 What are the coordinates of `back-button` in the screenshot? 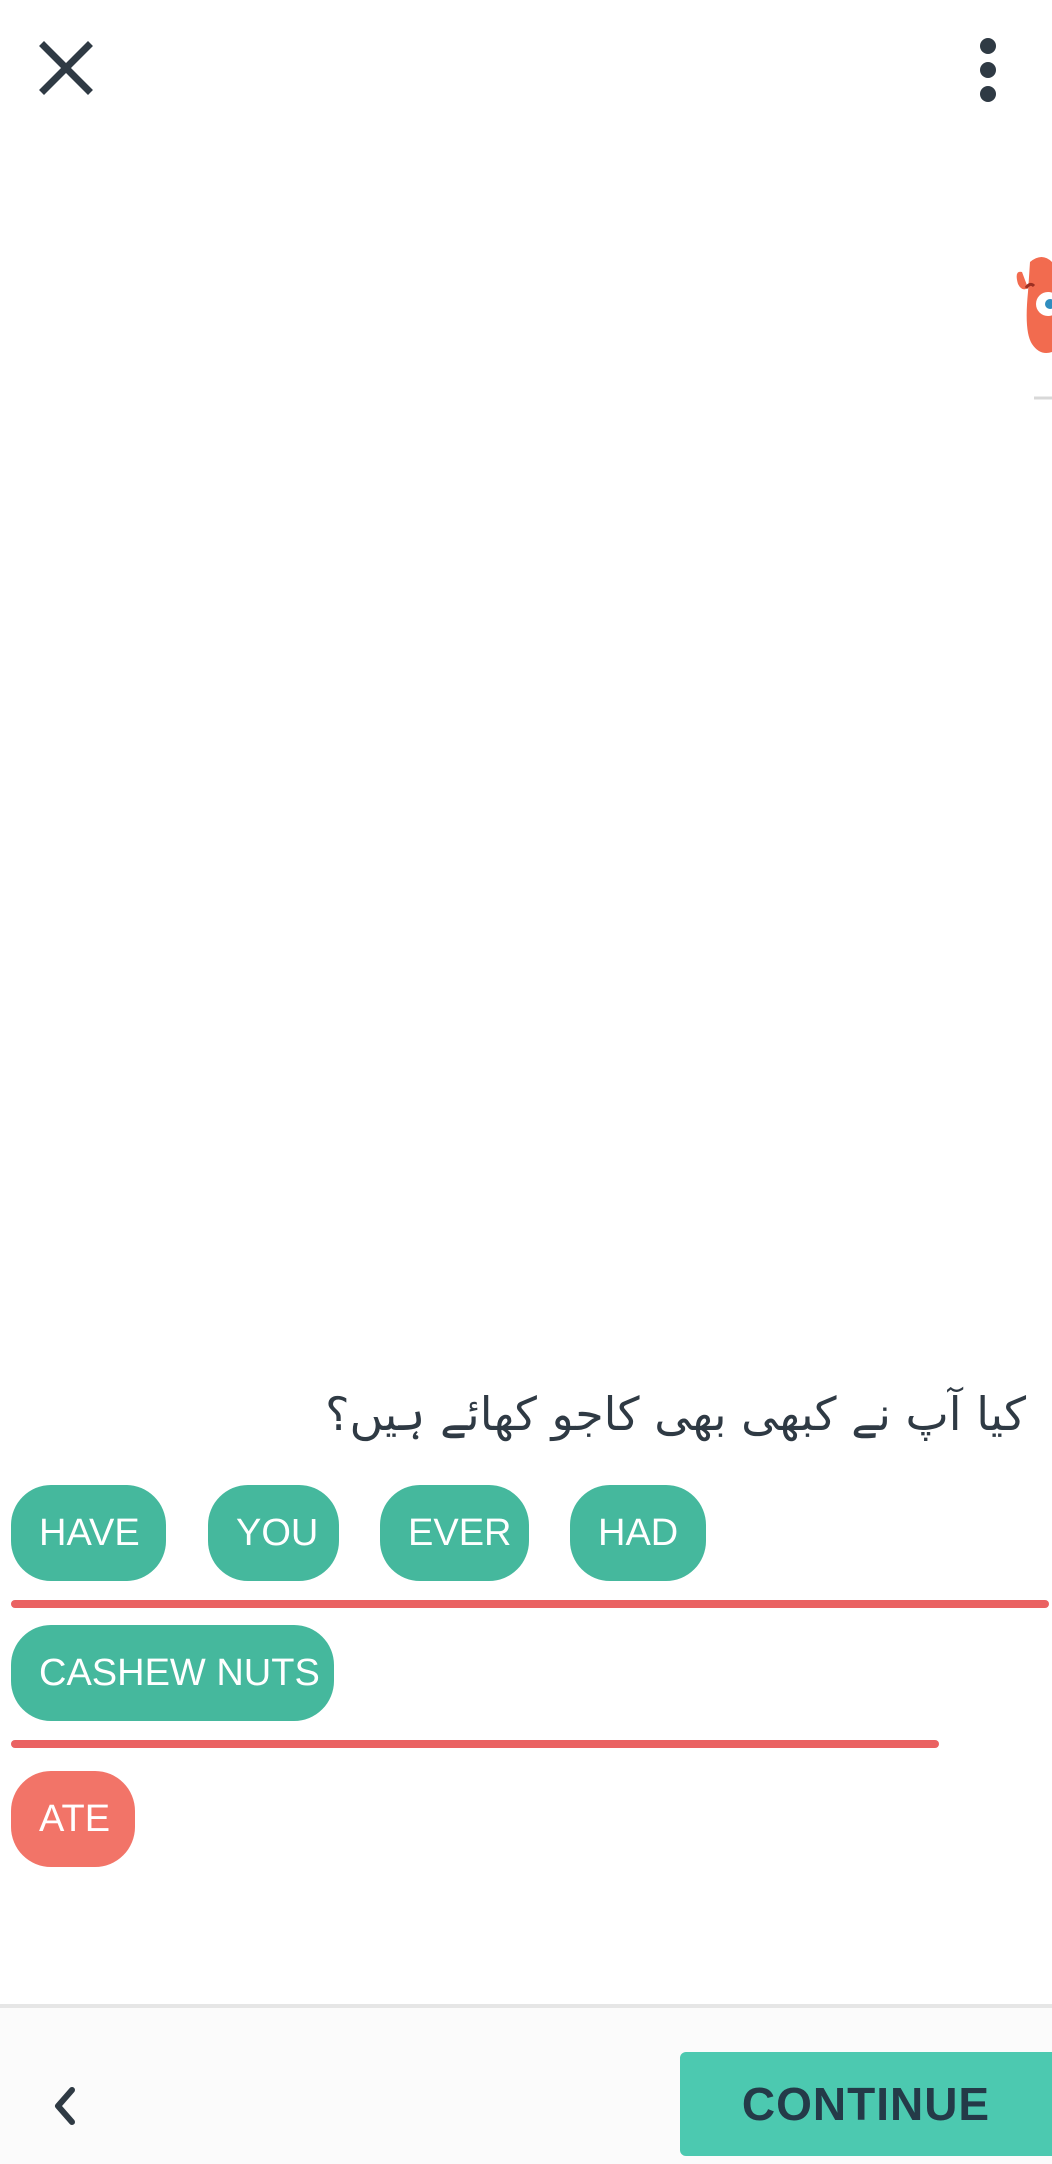 It's located at (65, 2106).